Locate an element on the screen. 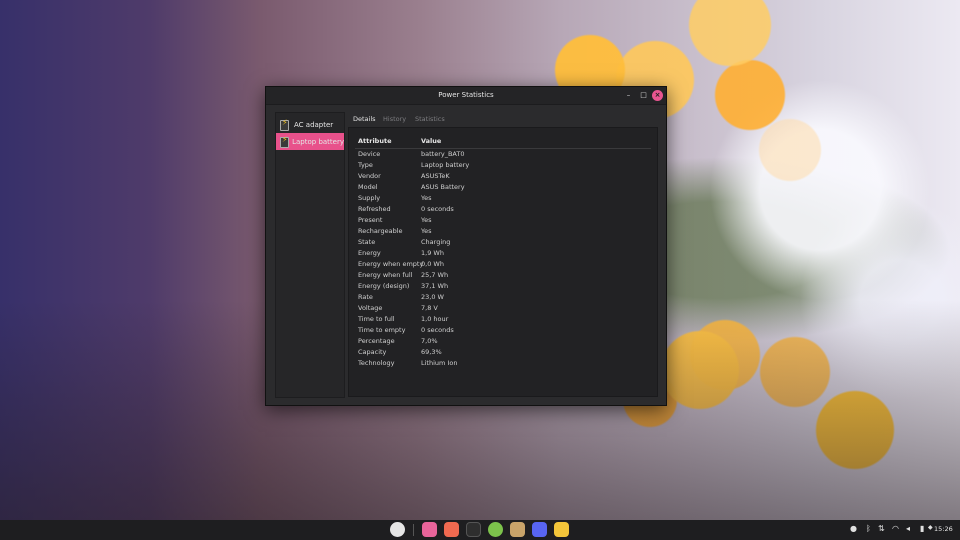 The height and width of the screenshot is (540, 960). value-cell: Lithium Ion is located at coordinates (439, 363).